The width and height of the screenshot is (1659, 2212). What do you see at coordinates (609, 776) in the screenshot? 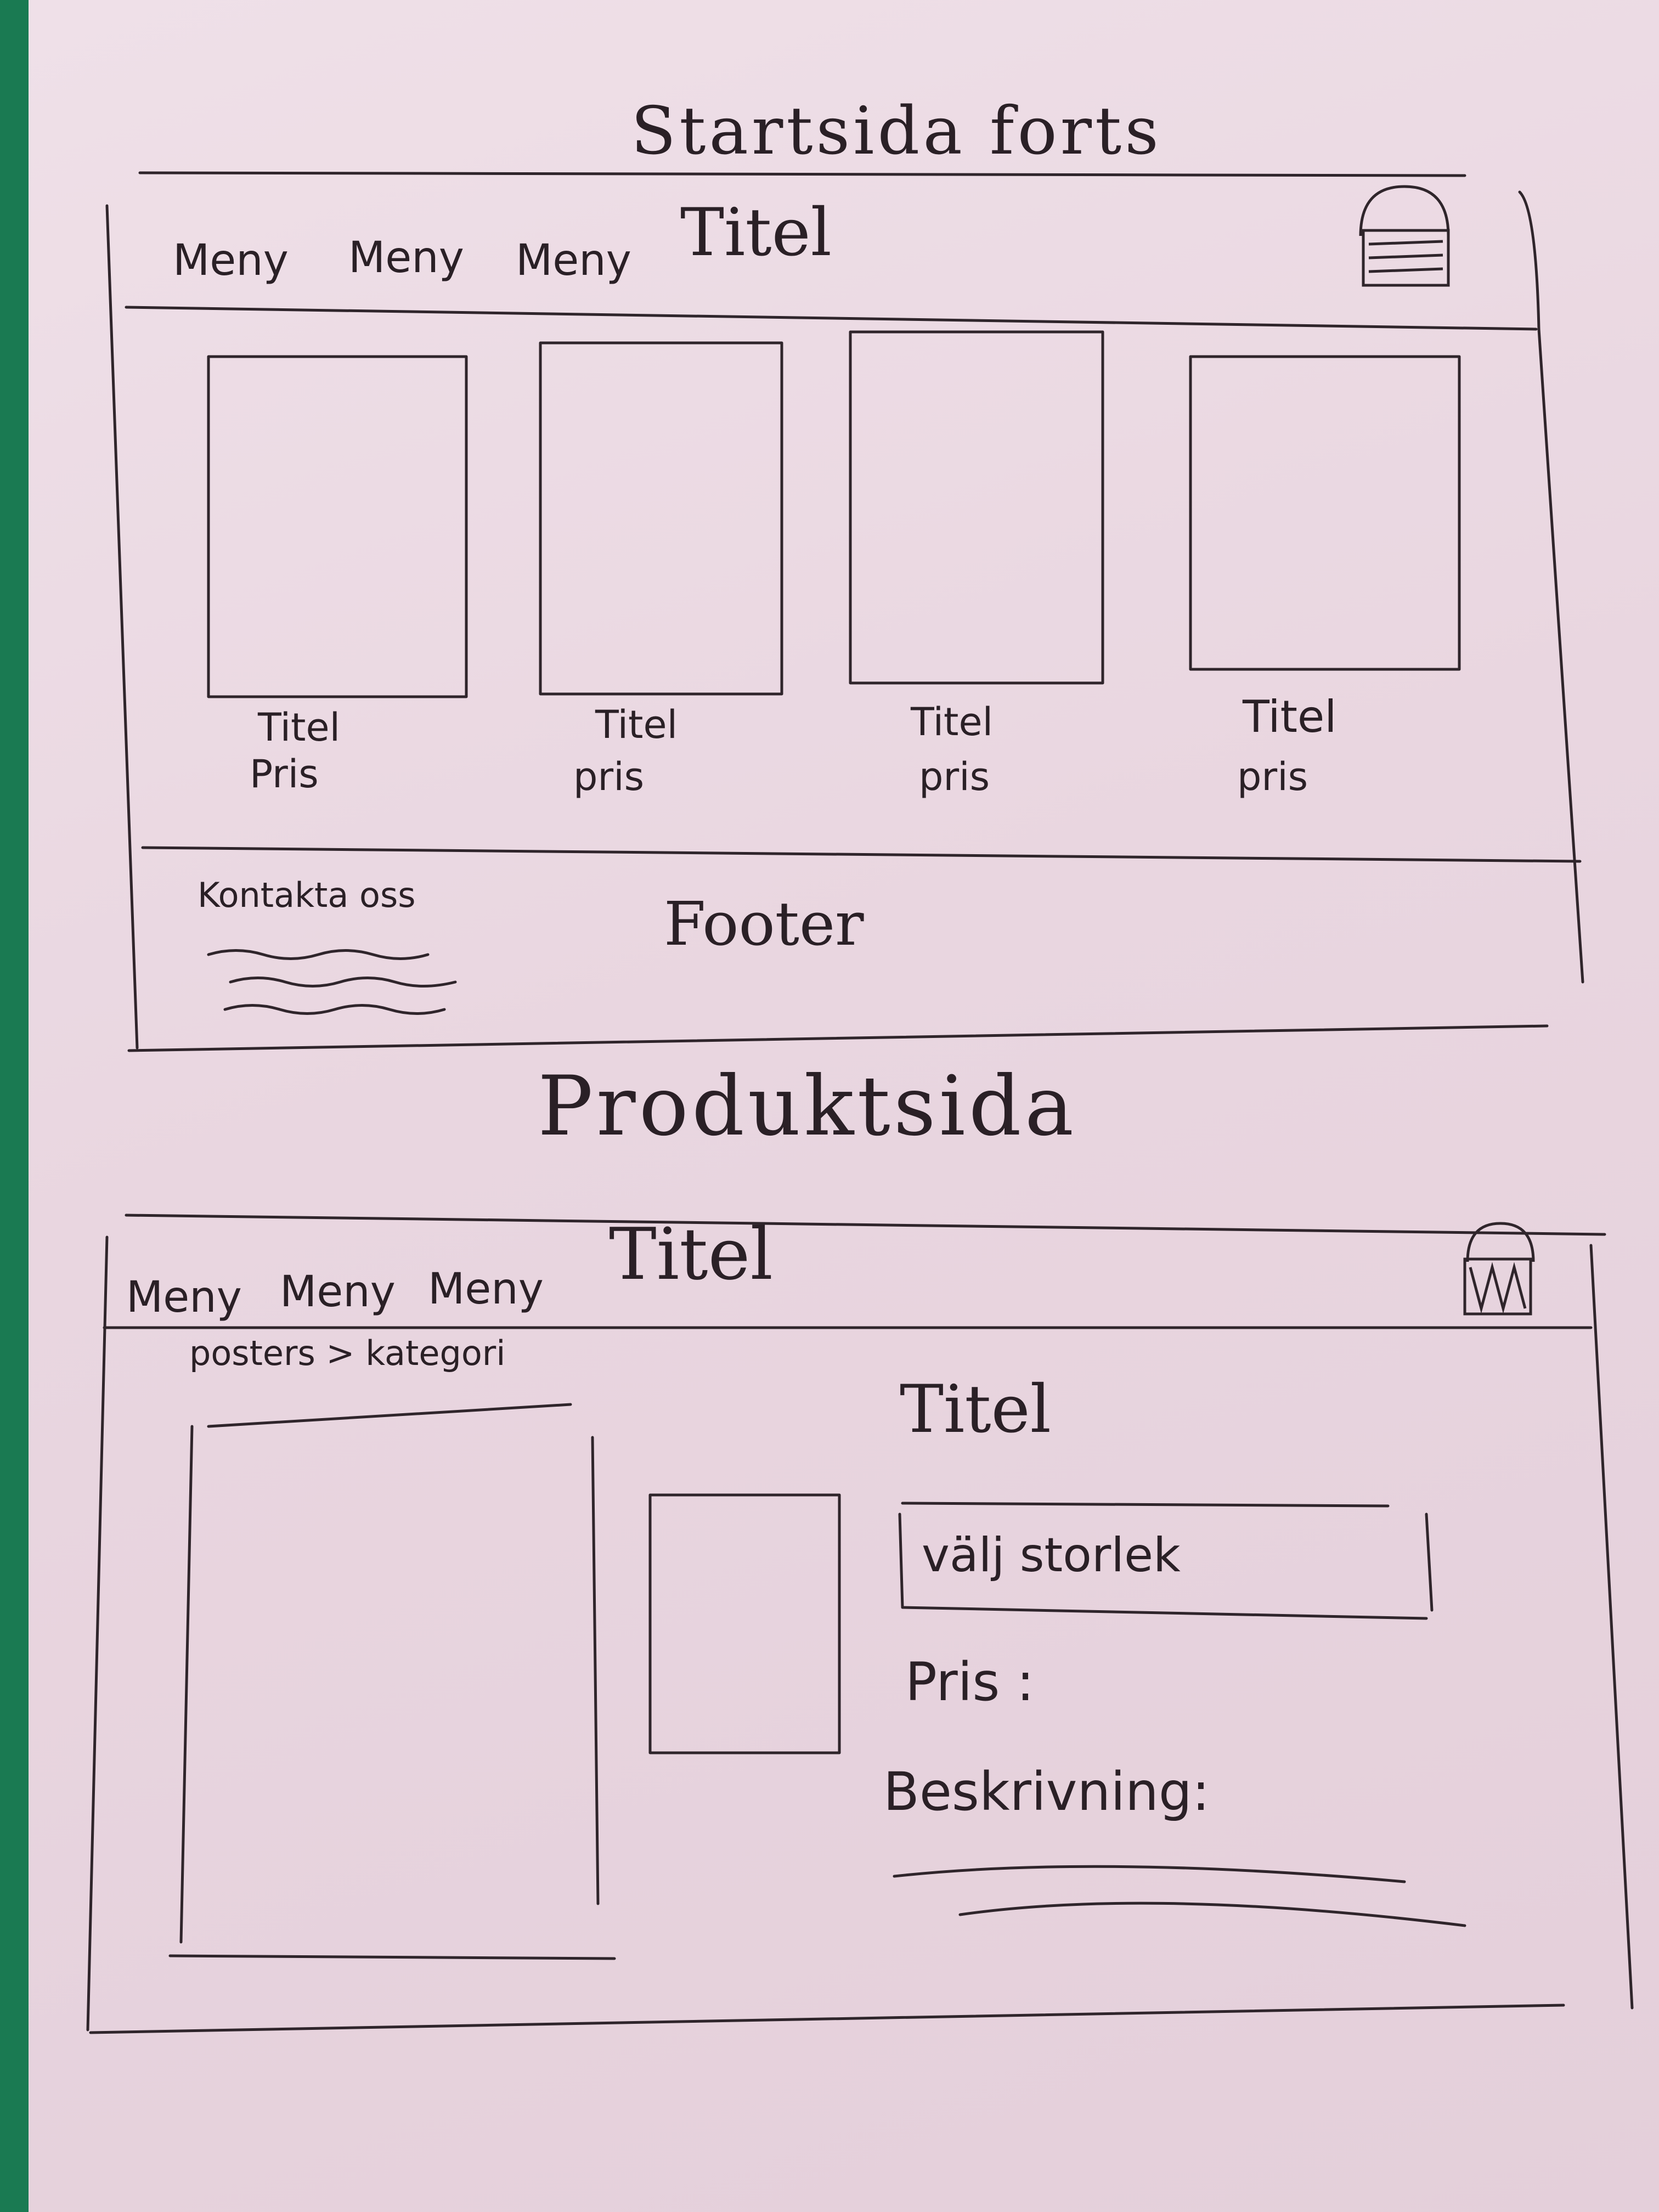
I see `sketch1-product-price-2: pris` at bounding box center [609, 776].